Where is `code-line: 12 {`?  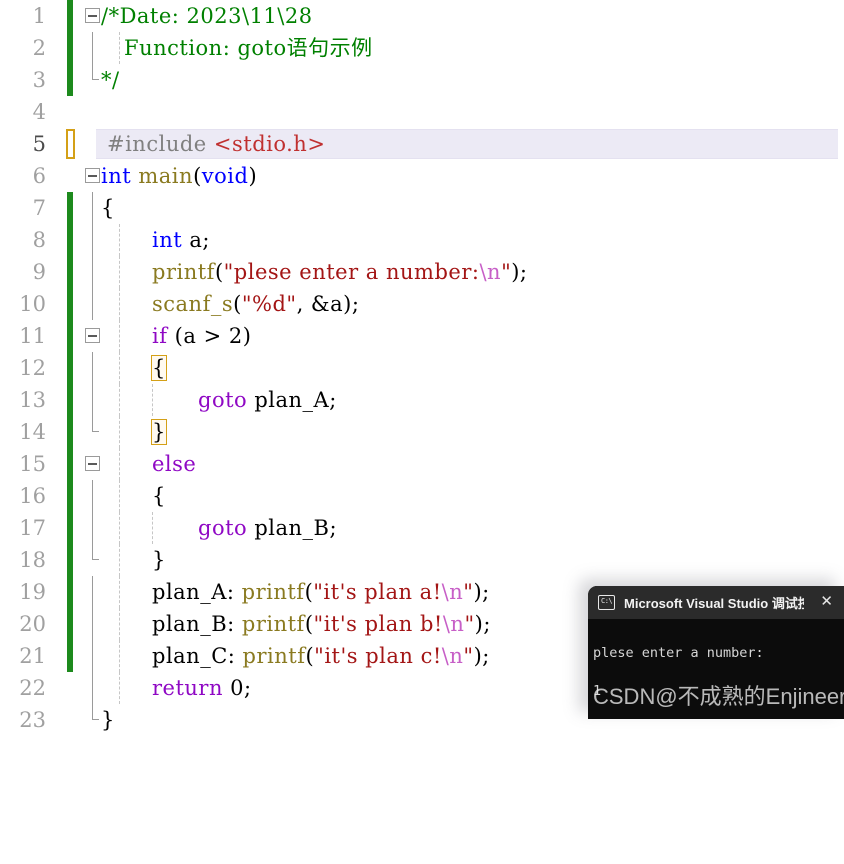 code-line: 12 { is located at coordinates (422, 368).